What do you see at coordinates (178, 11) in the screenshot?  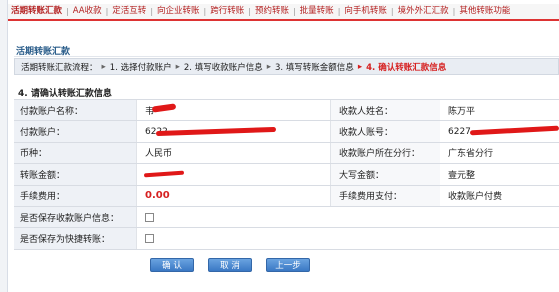 I see `tab-to-enterprise: 向企业转账` at bounding box center [178, 11].